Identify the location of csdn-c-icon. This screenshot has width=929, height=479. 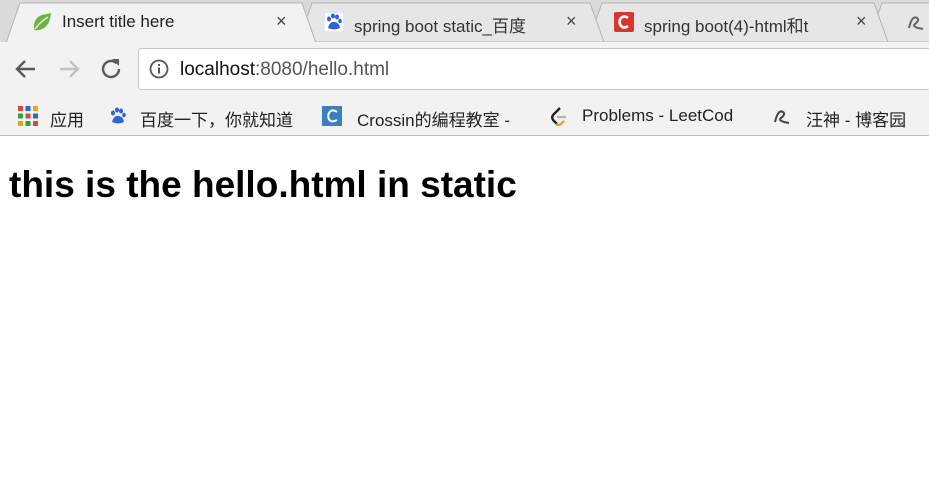
(624, 22).